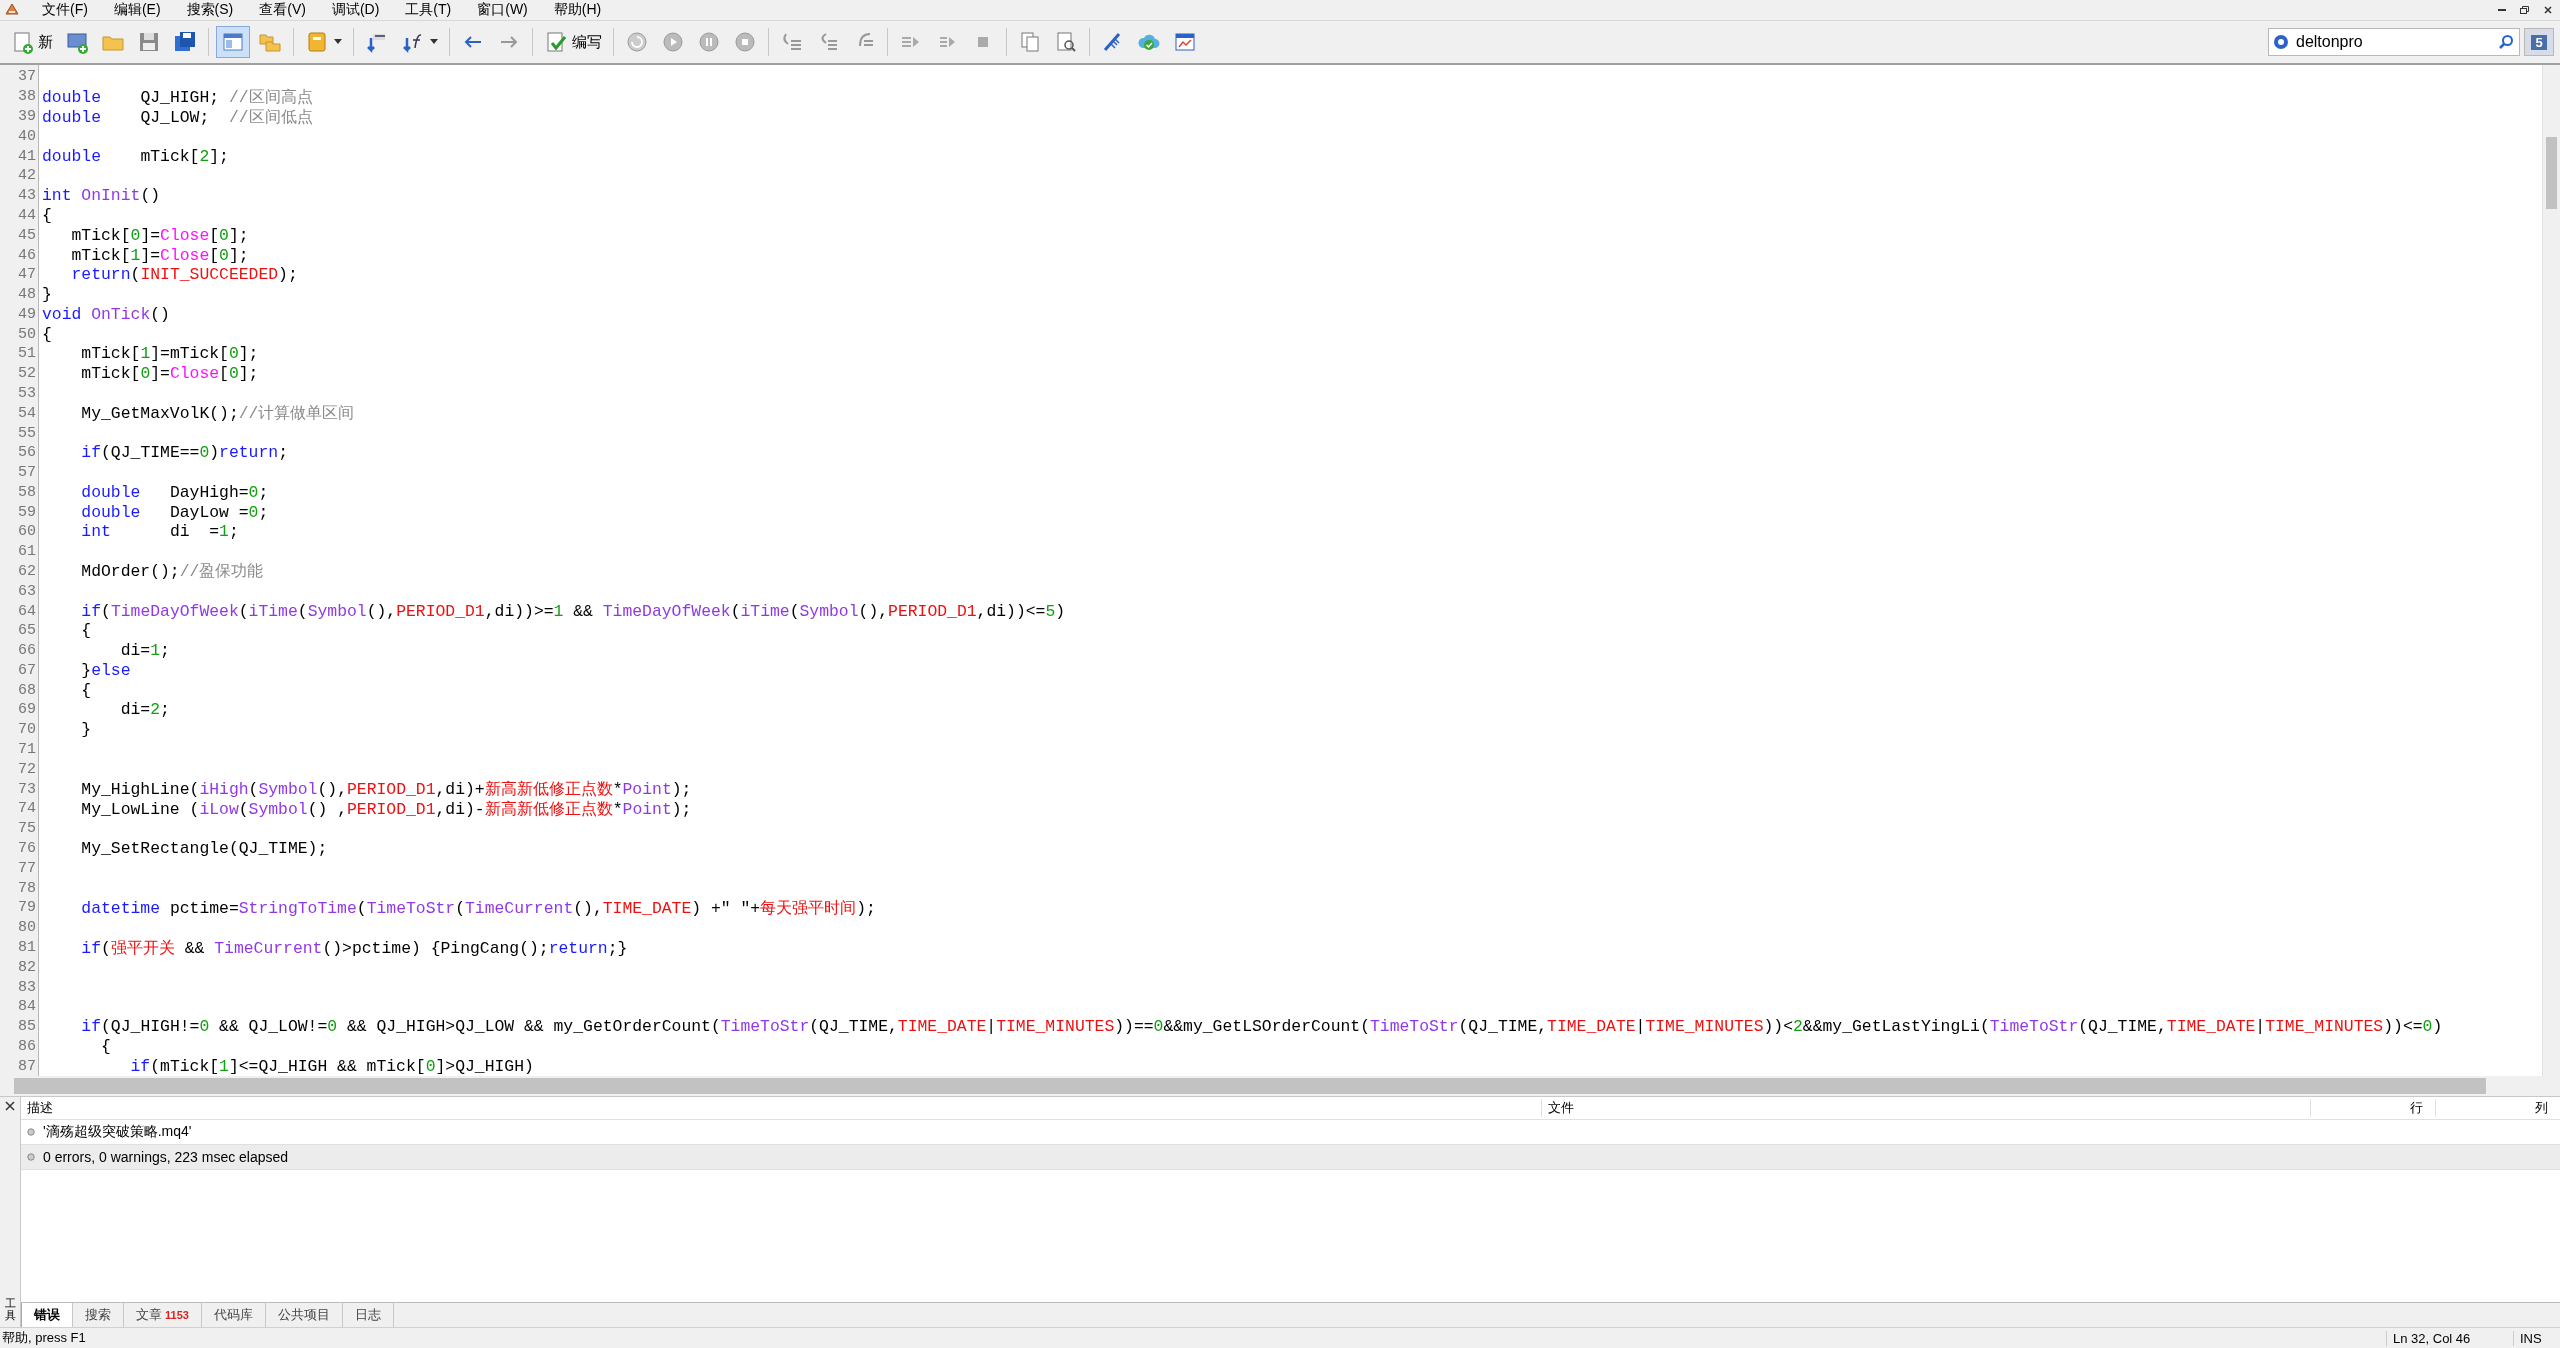 The image size is (2560, 1348). What do you see at coordinates (27, 176) in the screenshot?
I see `line-number: 42` at bounding box center [27, 176].